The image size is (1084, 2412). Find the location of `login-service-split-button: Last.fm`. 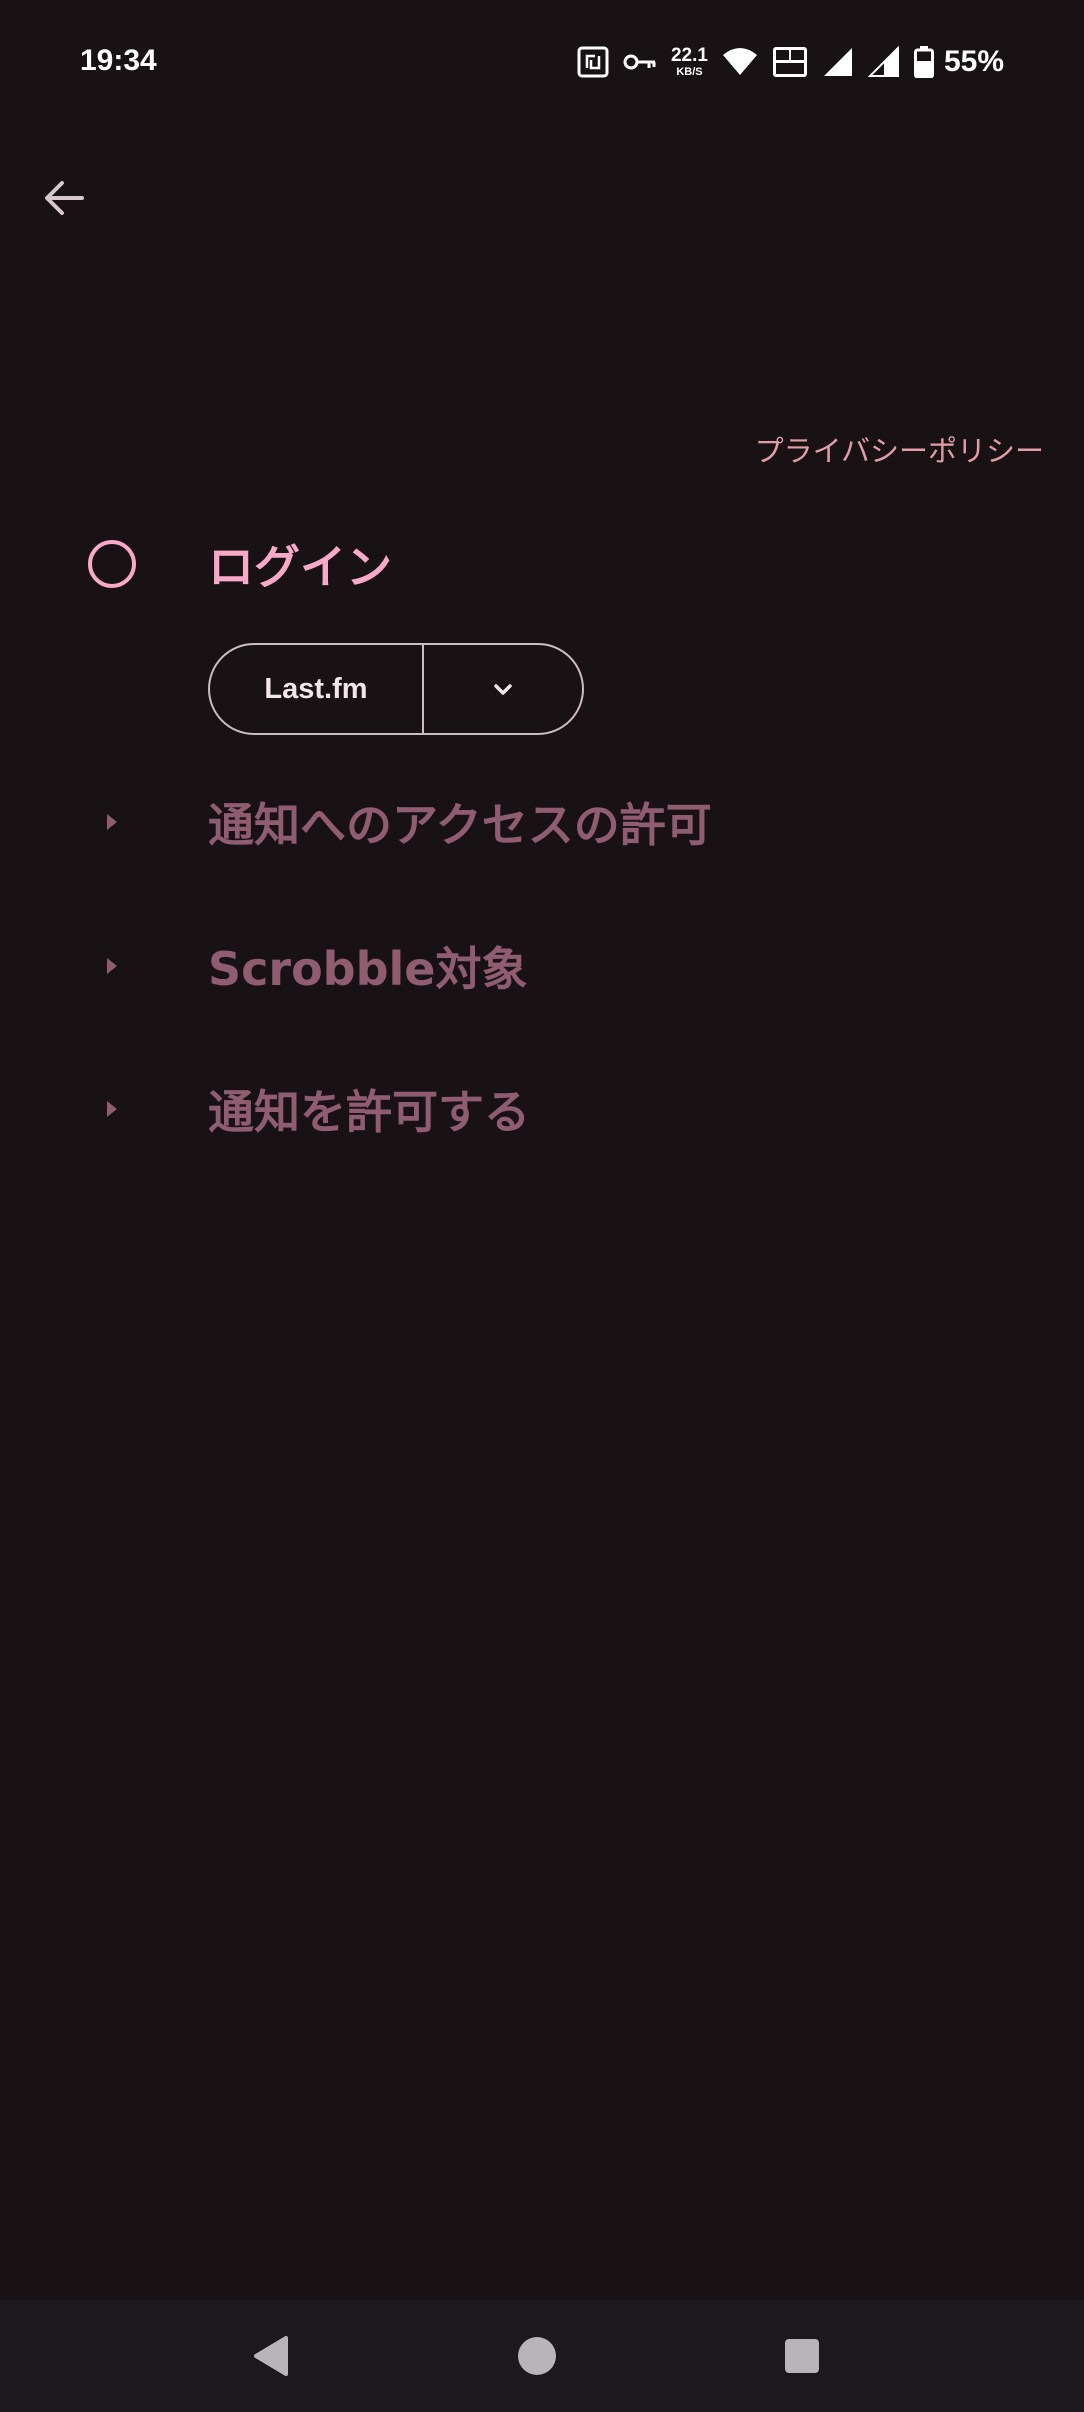

login-service-split-button: Last.fm is located at coordinates (396, 689).